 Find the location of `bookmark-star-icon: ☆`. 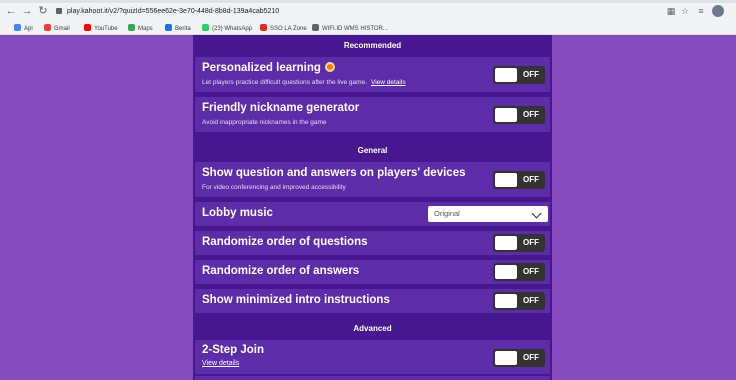

bookmark-star-icon: ☆ is located at coordinates (685, 11).